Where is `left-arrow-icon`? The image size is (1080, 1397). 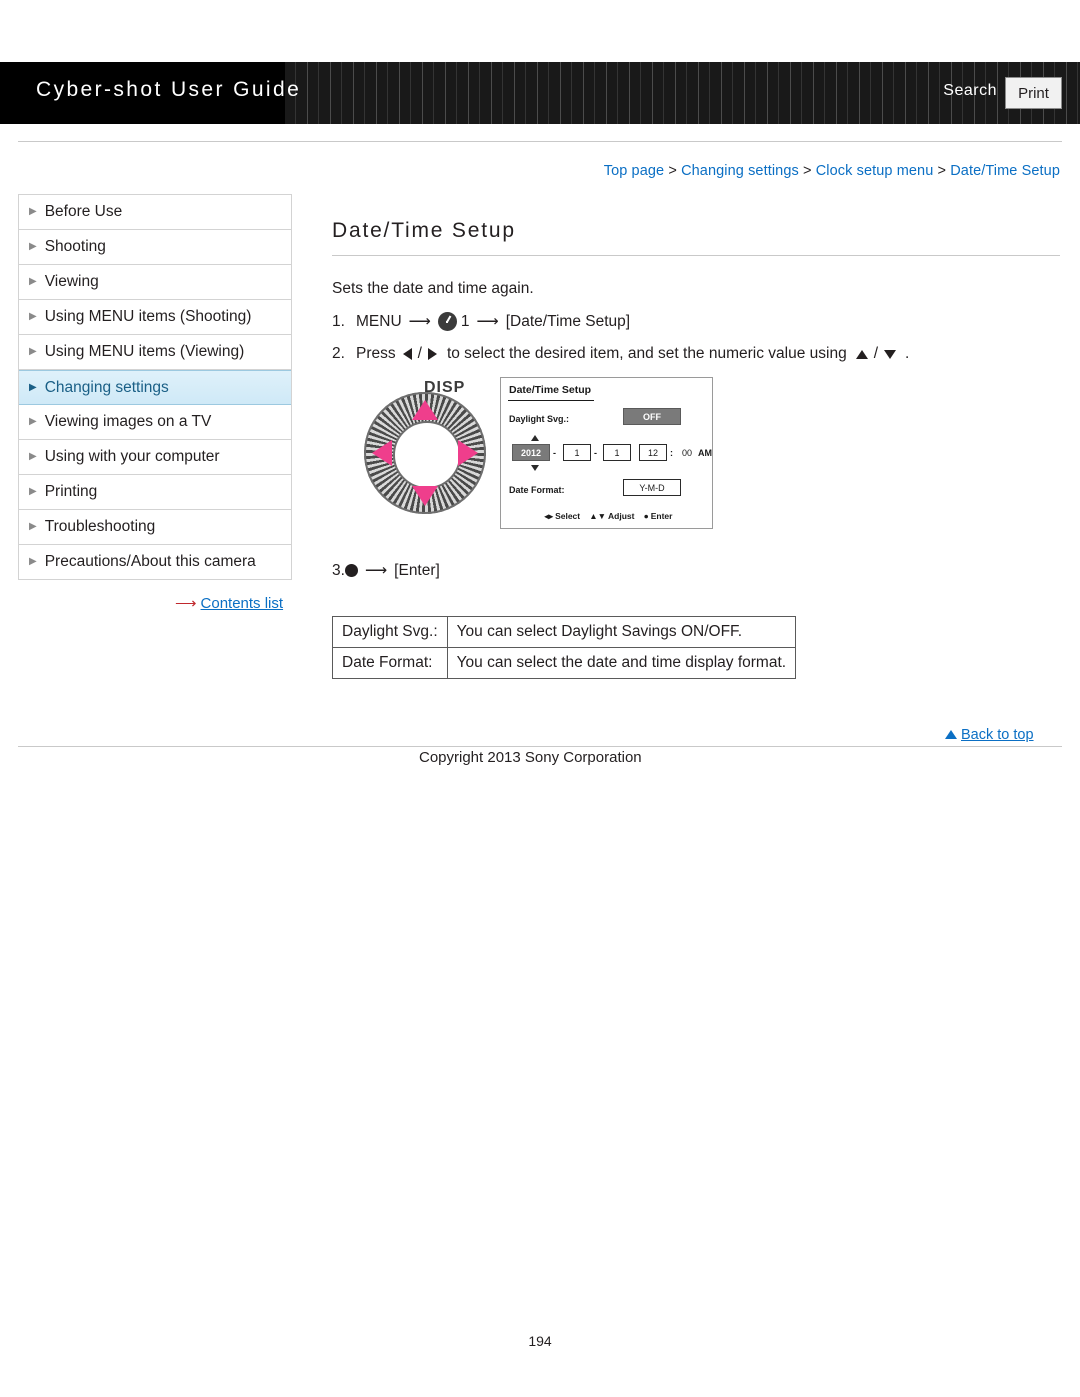 left-arrow-icon is located at coordinates (407, 354).